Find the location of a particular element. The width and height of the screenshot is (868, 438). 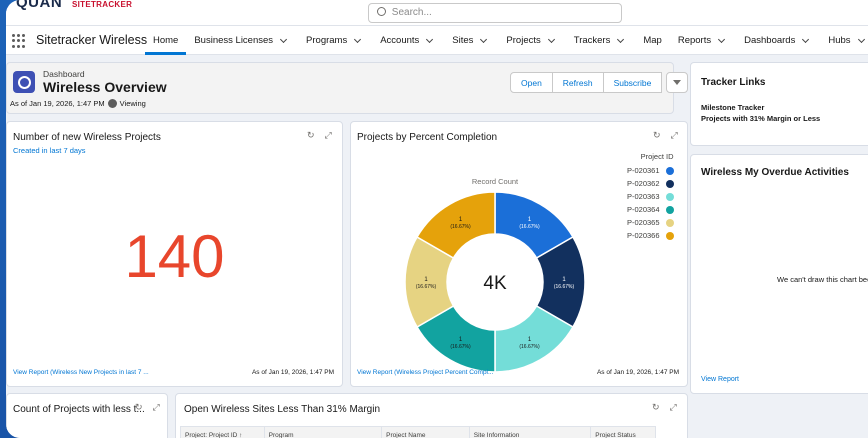

column-header-project-id: Project: Project ID ↑ is located at coordinates (223, 432).